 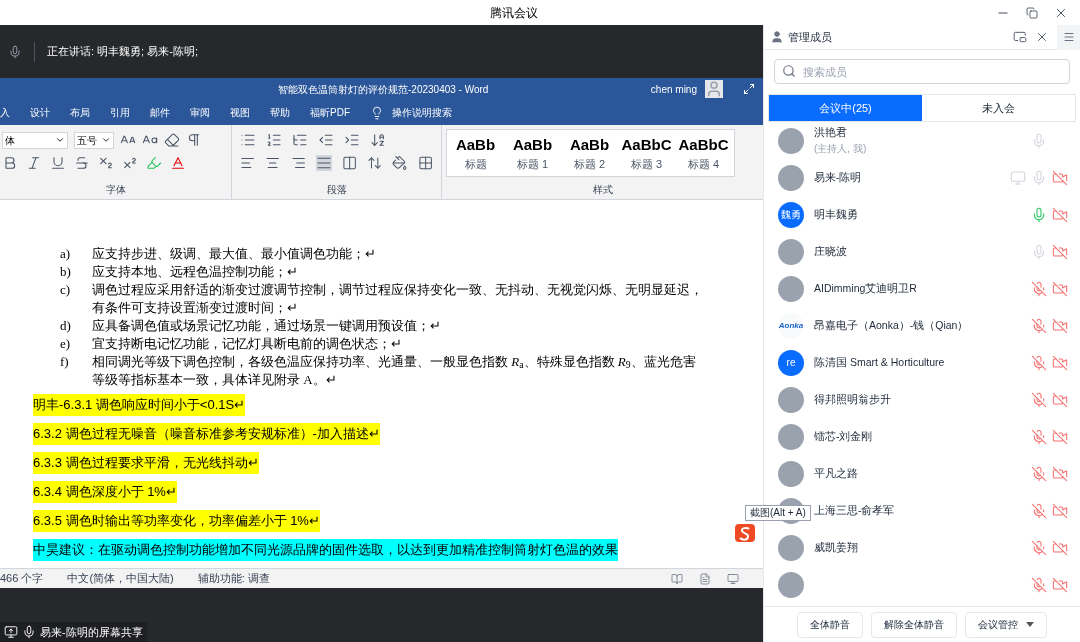 I want to click on shading-icon, so click(x=400, y=163).